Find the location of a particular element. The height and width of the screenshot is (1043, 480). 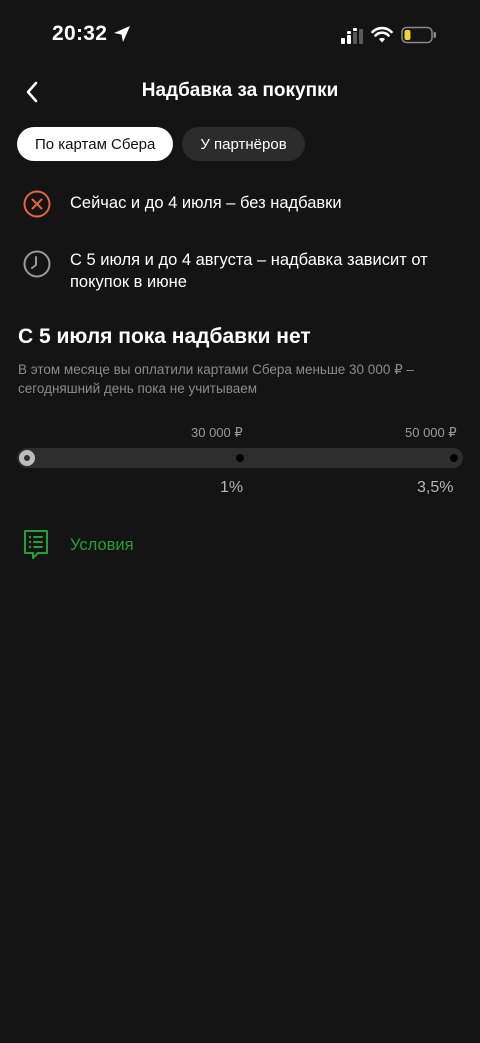

document-icon is located at coordinates (36, 544).